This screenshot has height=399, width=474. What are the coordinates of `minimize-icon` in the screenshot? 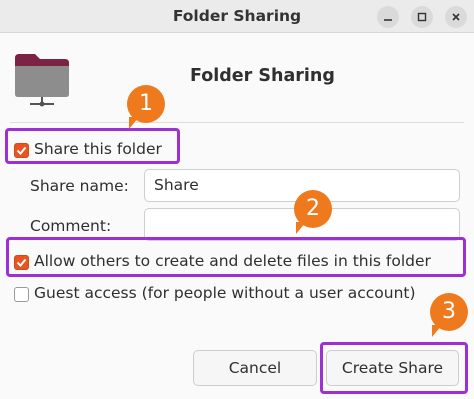 It's located at (388, 20).